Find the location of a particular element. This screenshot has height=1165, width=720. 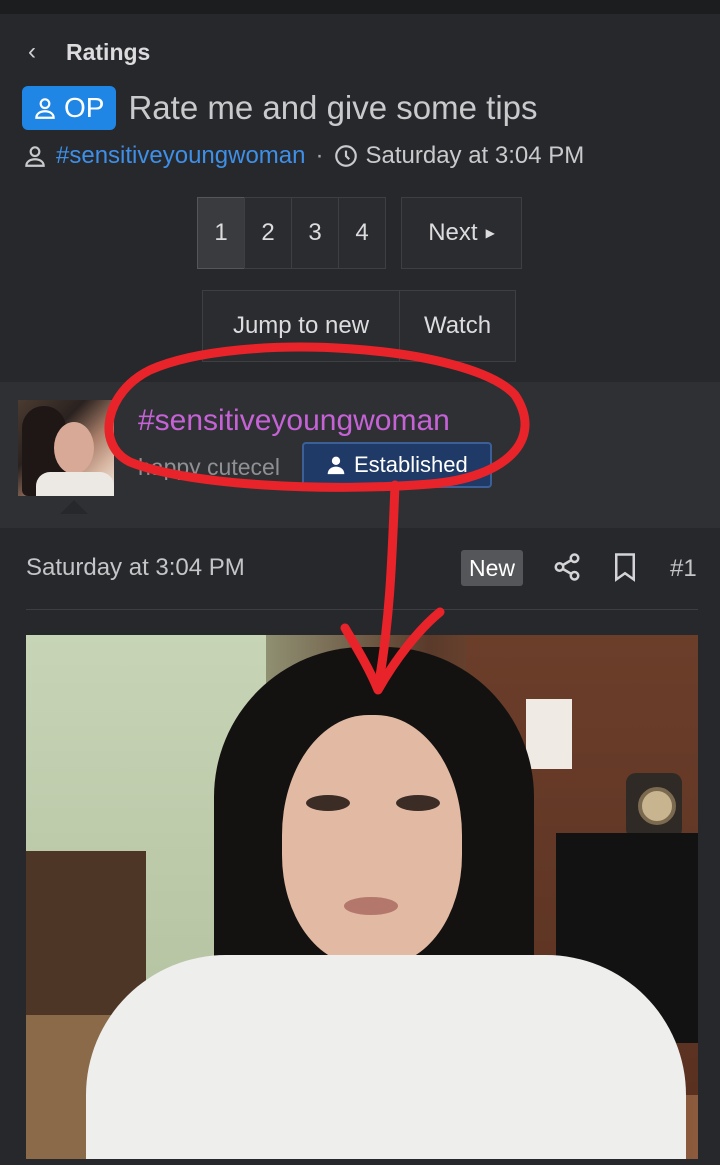

breadcrumb: ‹ Ratings is located at coordinates (89, 52).